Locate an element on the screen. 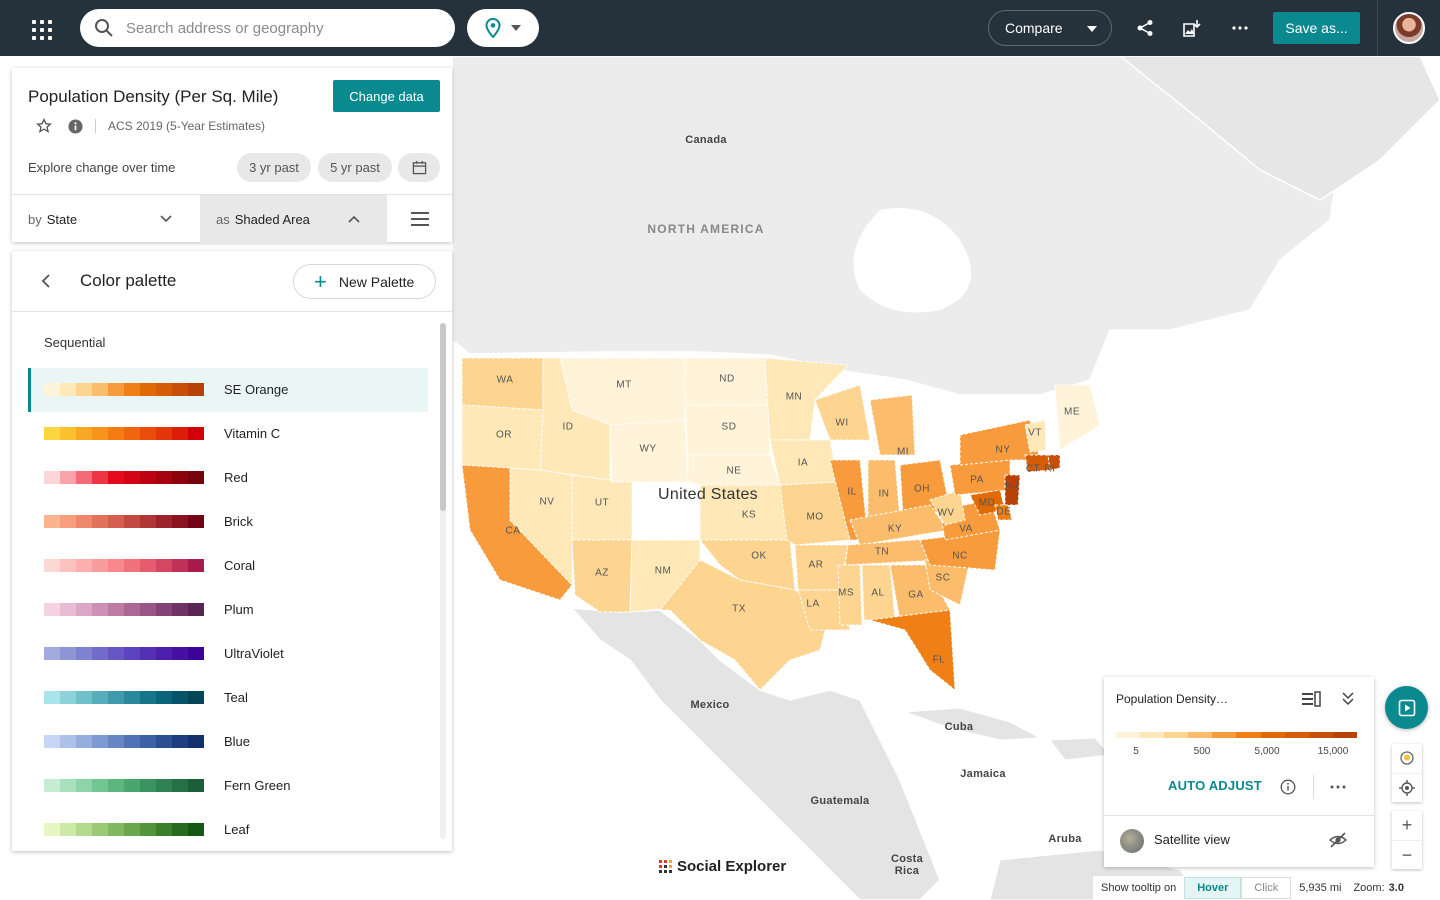  palette-item: Vitamin C is located at coordinates (228, 434).